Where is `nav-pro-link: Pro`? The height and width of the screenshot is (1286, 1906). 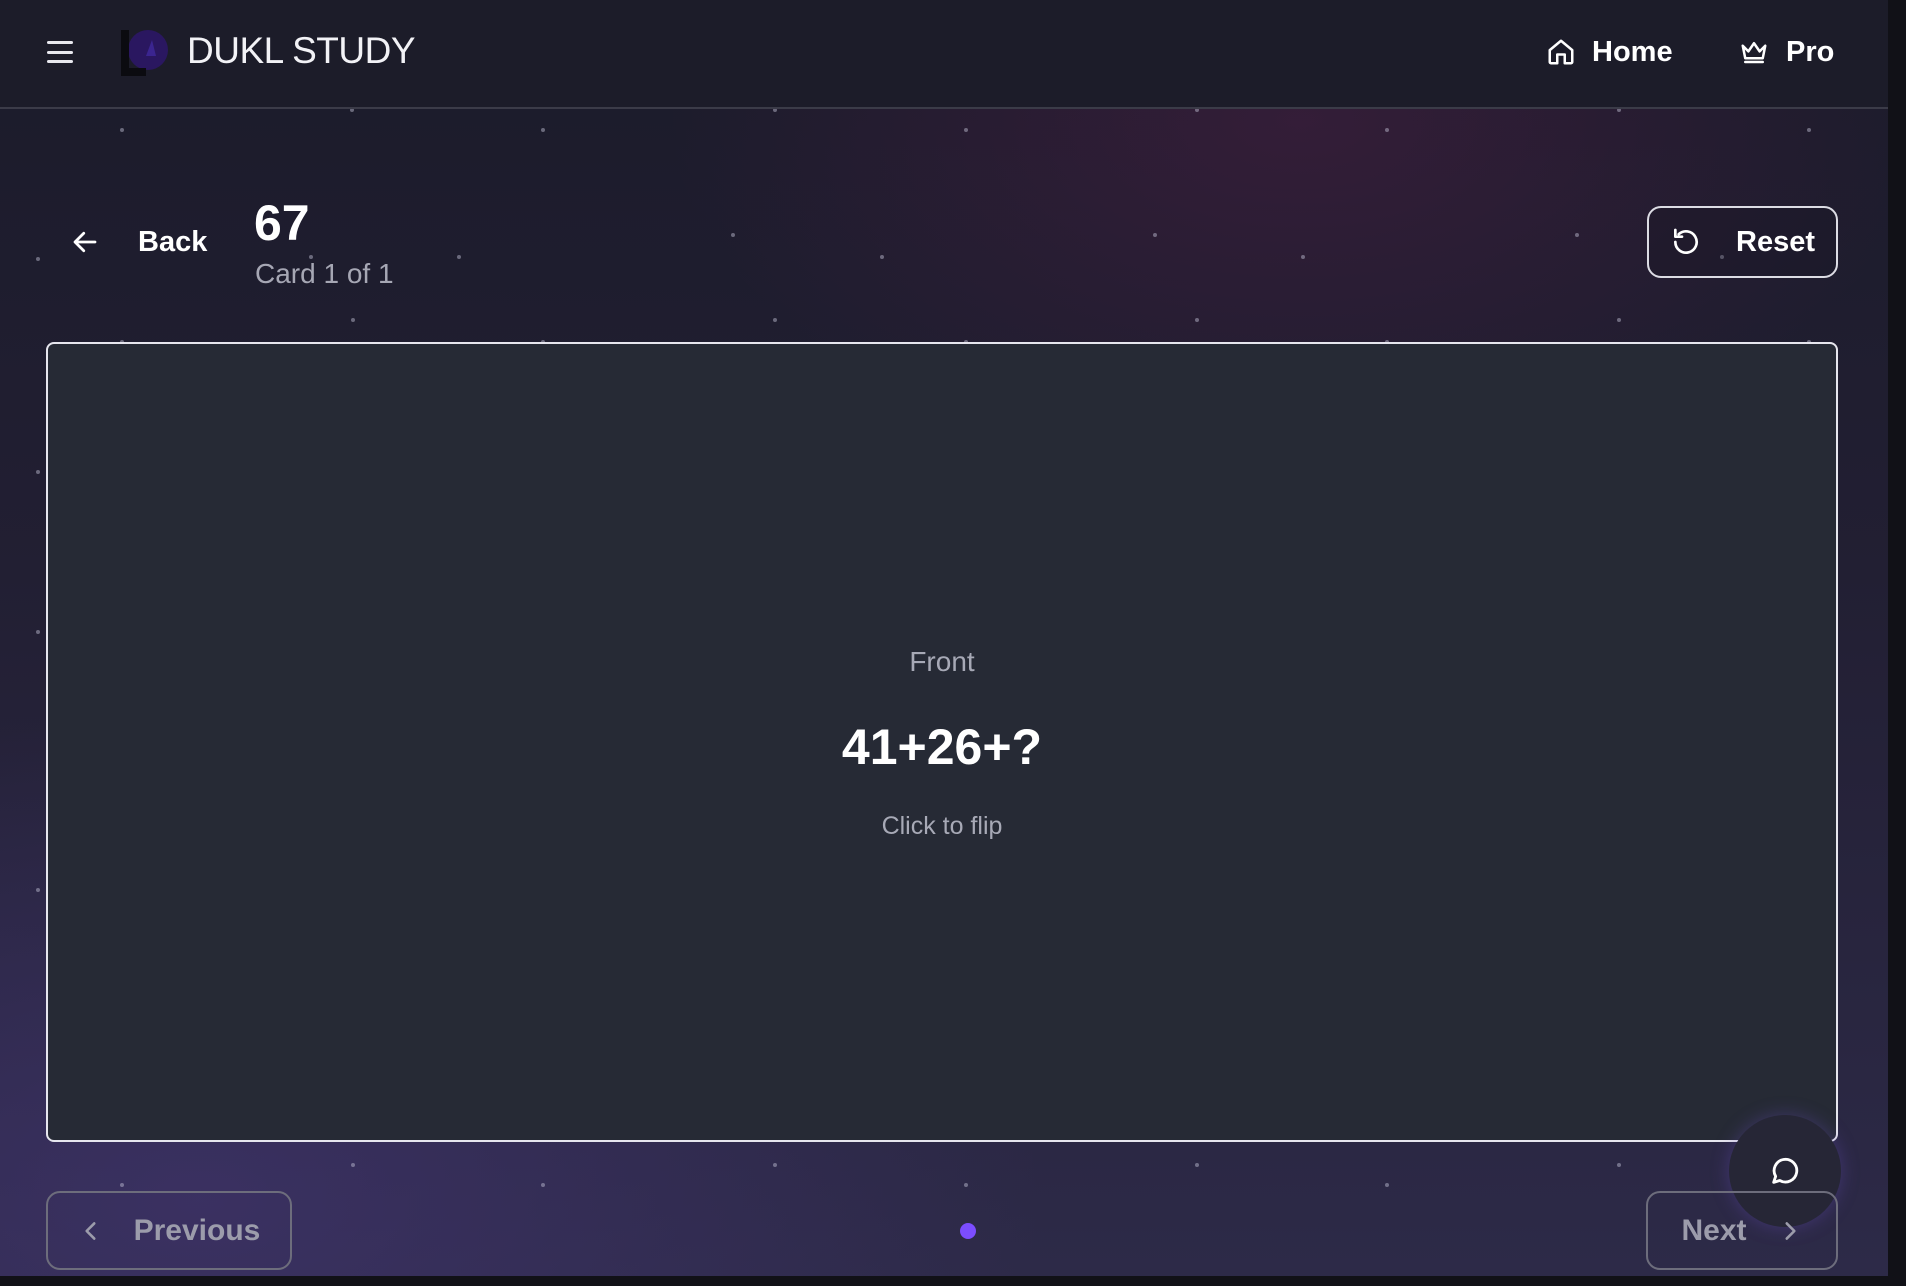 nav-pro-link: Pro is located at coordinates (1786, 52).